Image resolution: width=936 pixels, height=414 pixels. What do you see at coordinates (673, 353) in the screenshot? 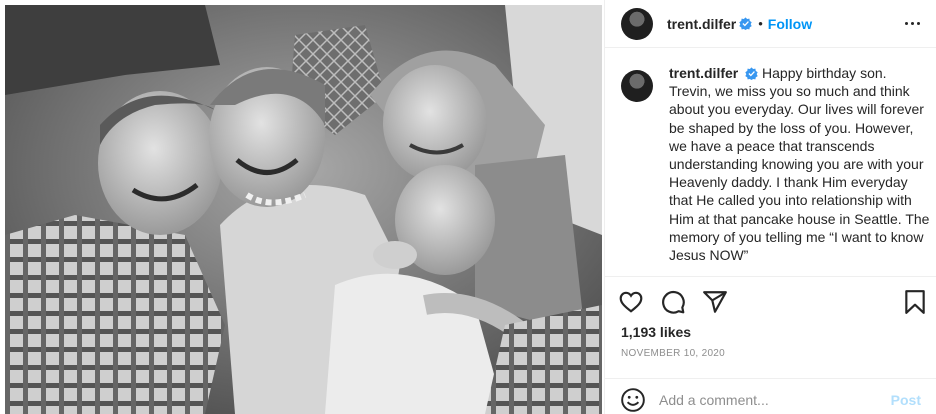
I see `post-date: NOVEMBER 10, 2020` at bounding box center [673, 353].